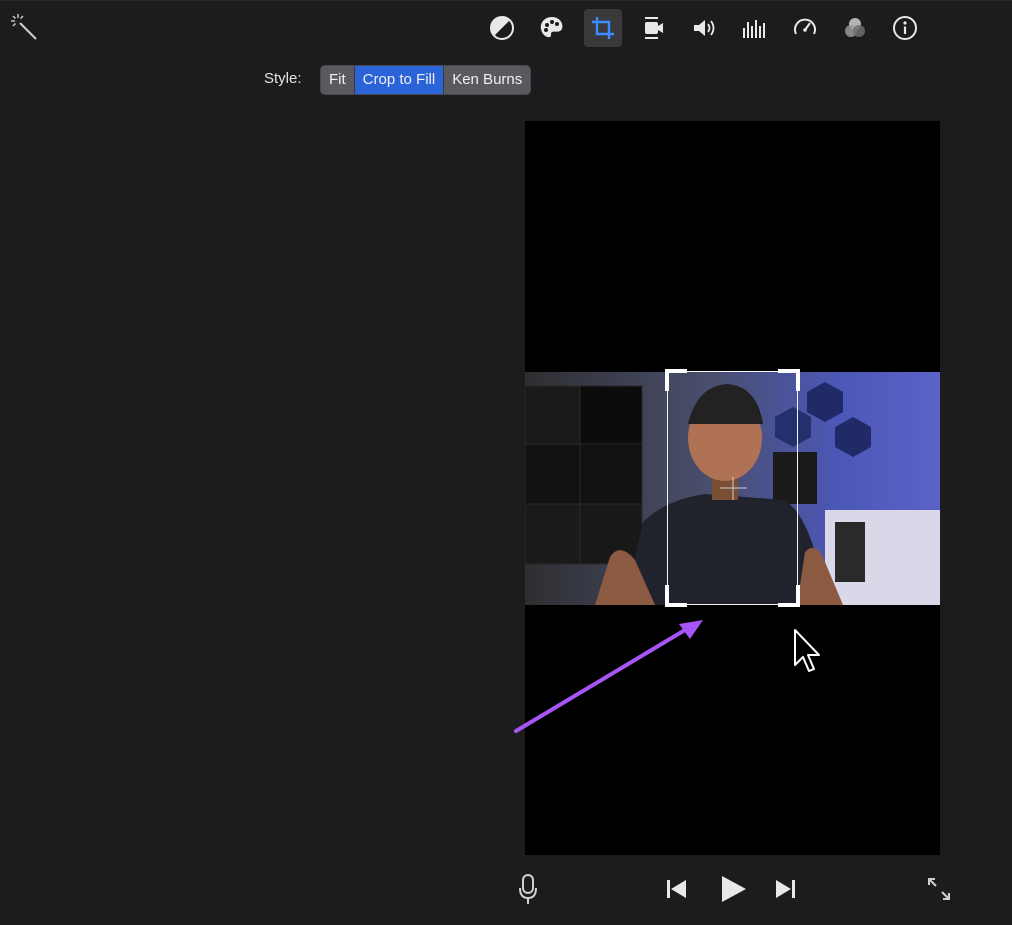  What do you see at coordinates (789, 380) in the screenshot?
I see `crop-handle-top-right` at bounding box center [789, 380].